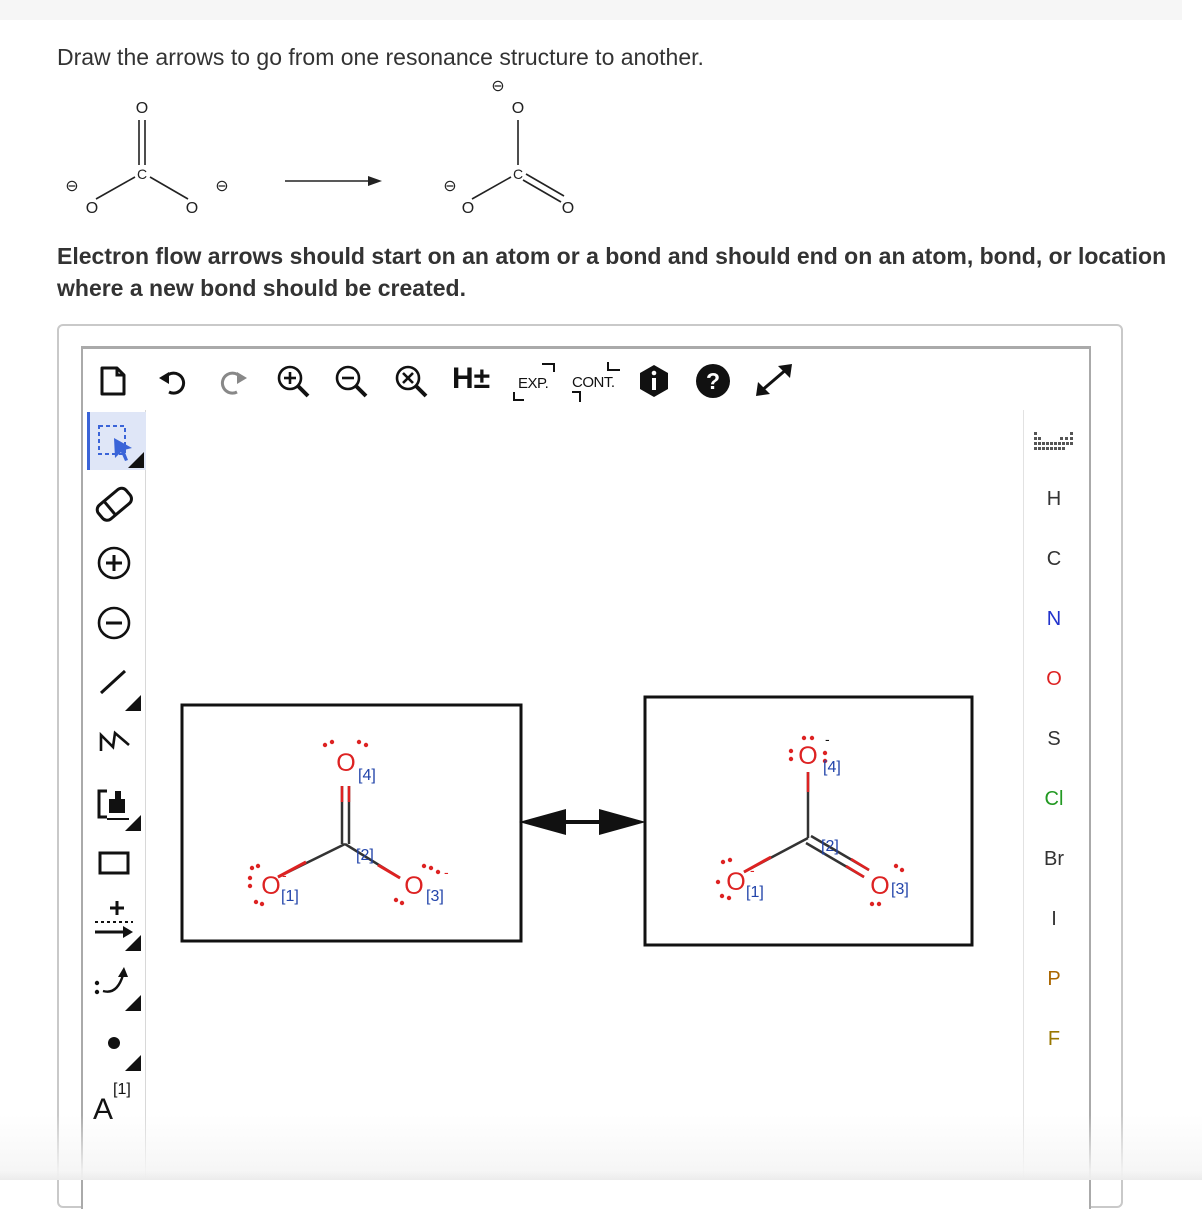 The width and height of the screenshot is (1202, 1209). I want to click on atom-map-index: [1], so click(122, 1089).